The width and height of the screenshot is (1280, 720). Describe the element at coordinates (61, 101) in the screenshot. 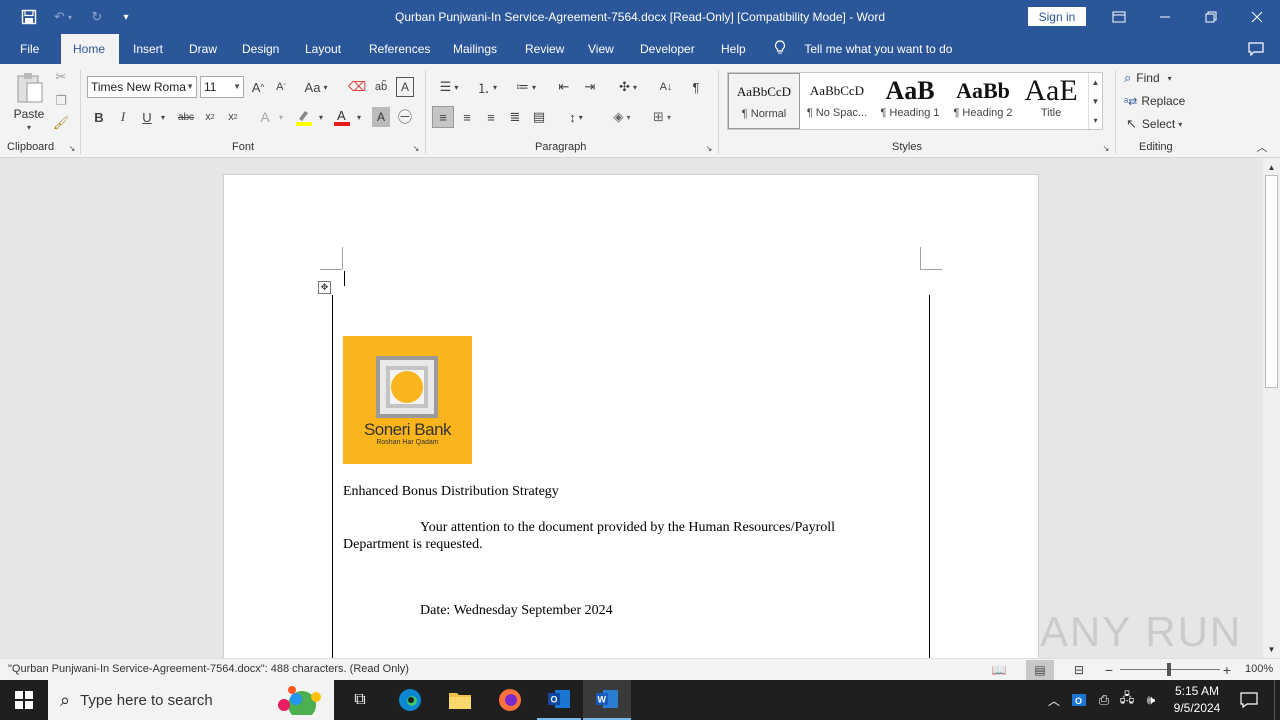

I see `copy-icon: ❐` at that location.